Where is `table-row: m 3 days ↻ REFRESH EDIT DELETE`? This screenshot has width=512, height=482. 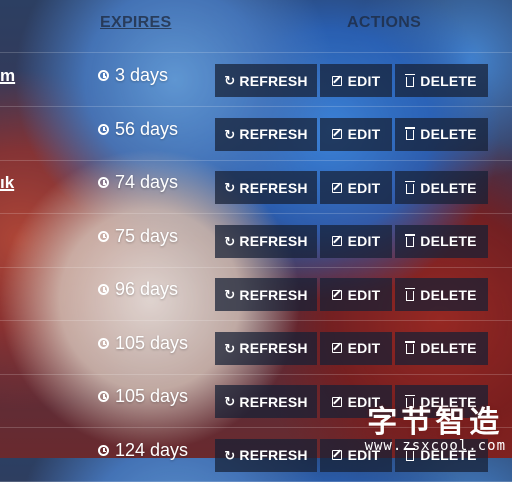 table-row: m 3 days ↻ REFRESH EDIT DELETE is located at coordinates (256, 80).